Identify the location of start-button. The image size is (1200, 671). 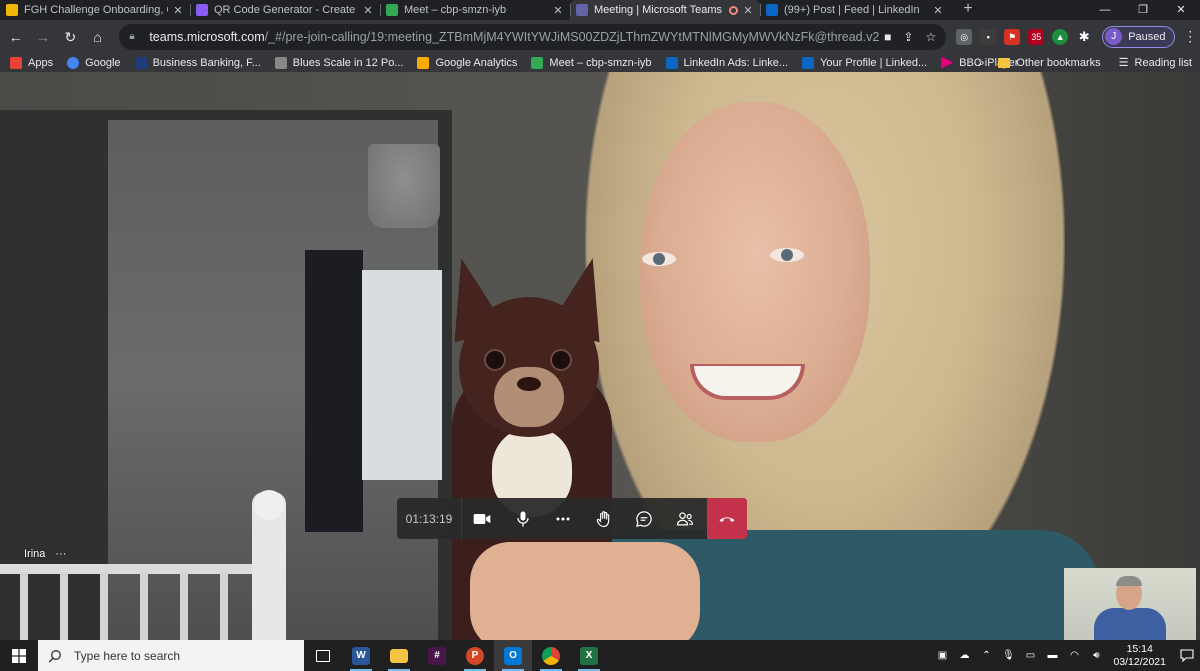
(19, 655).